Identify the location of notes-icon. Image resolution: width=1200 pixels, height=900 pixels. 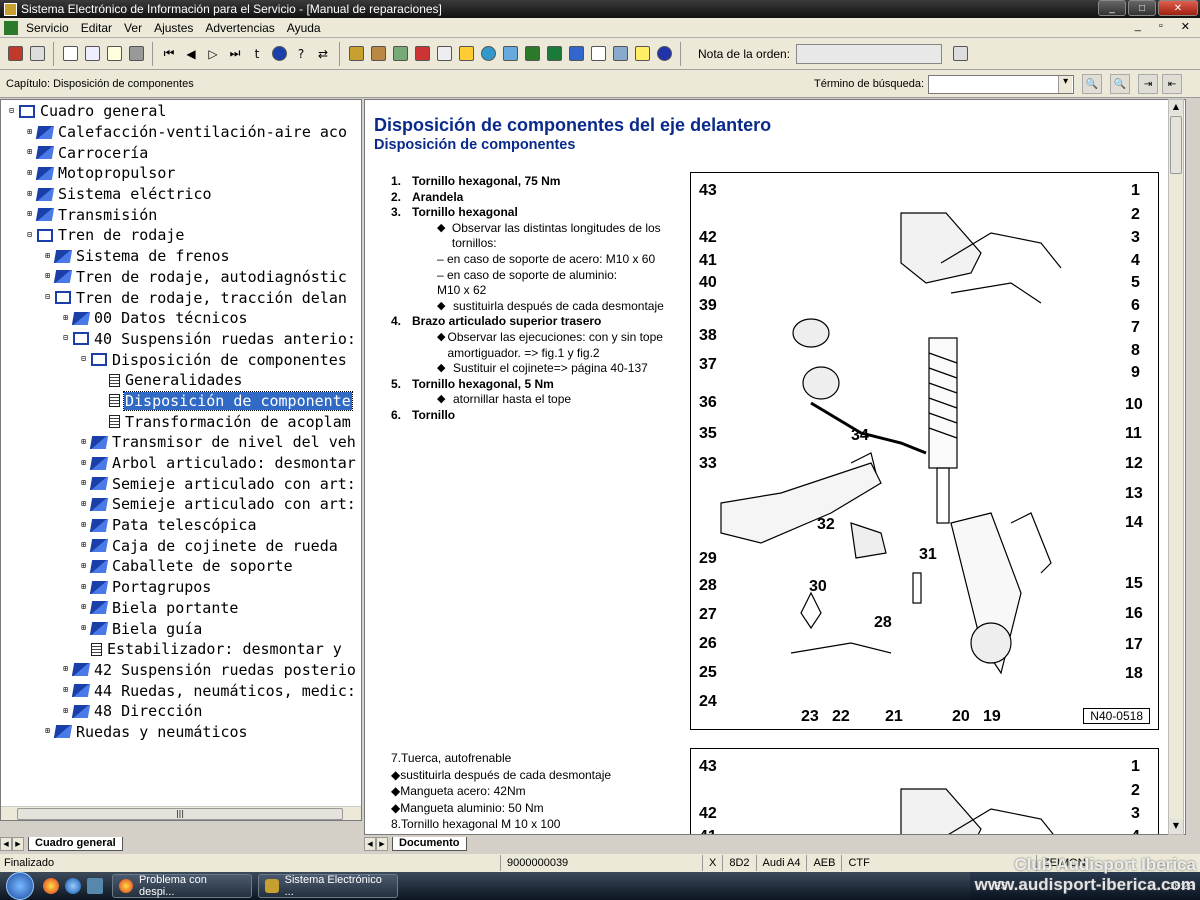
(114, 54).